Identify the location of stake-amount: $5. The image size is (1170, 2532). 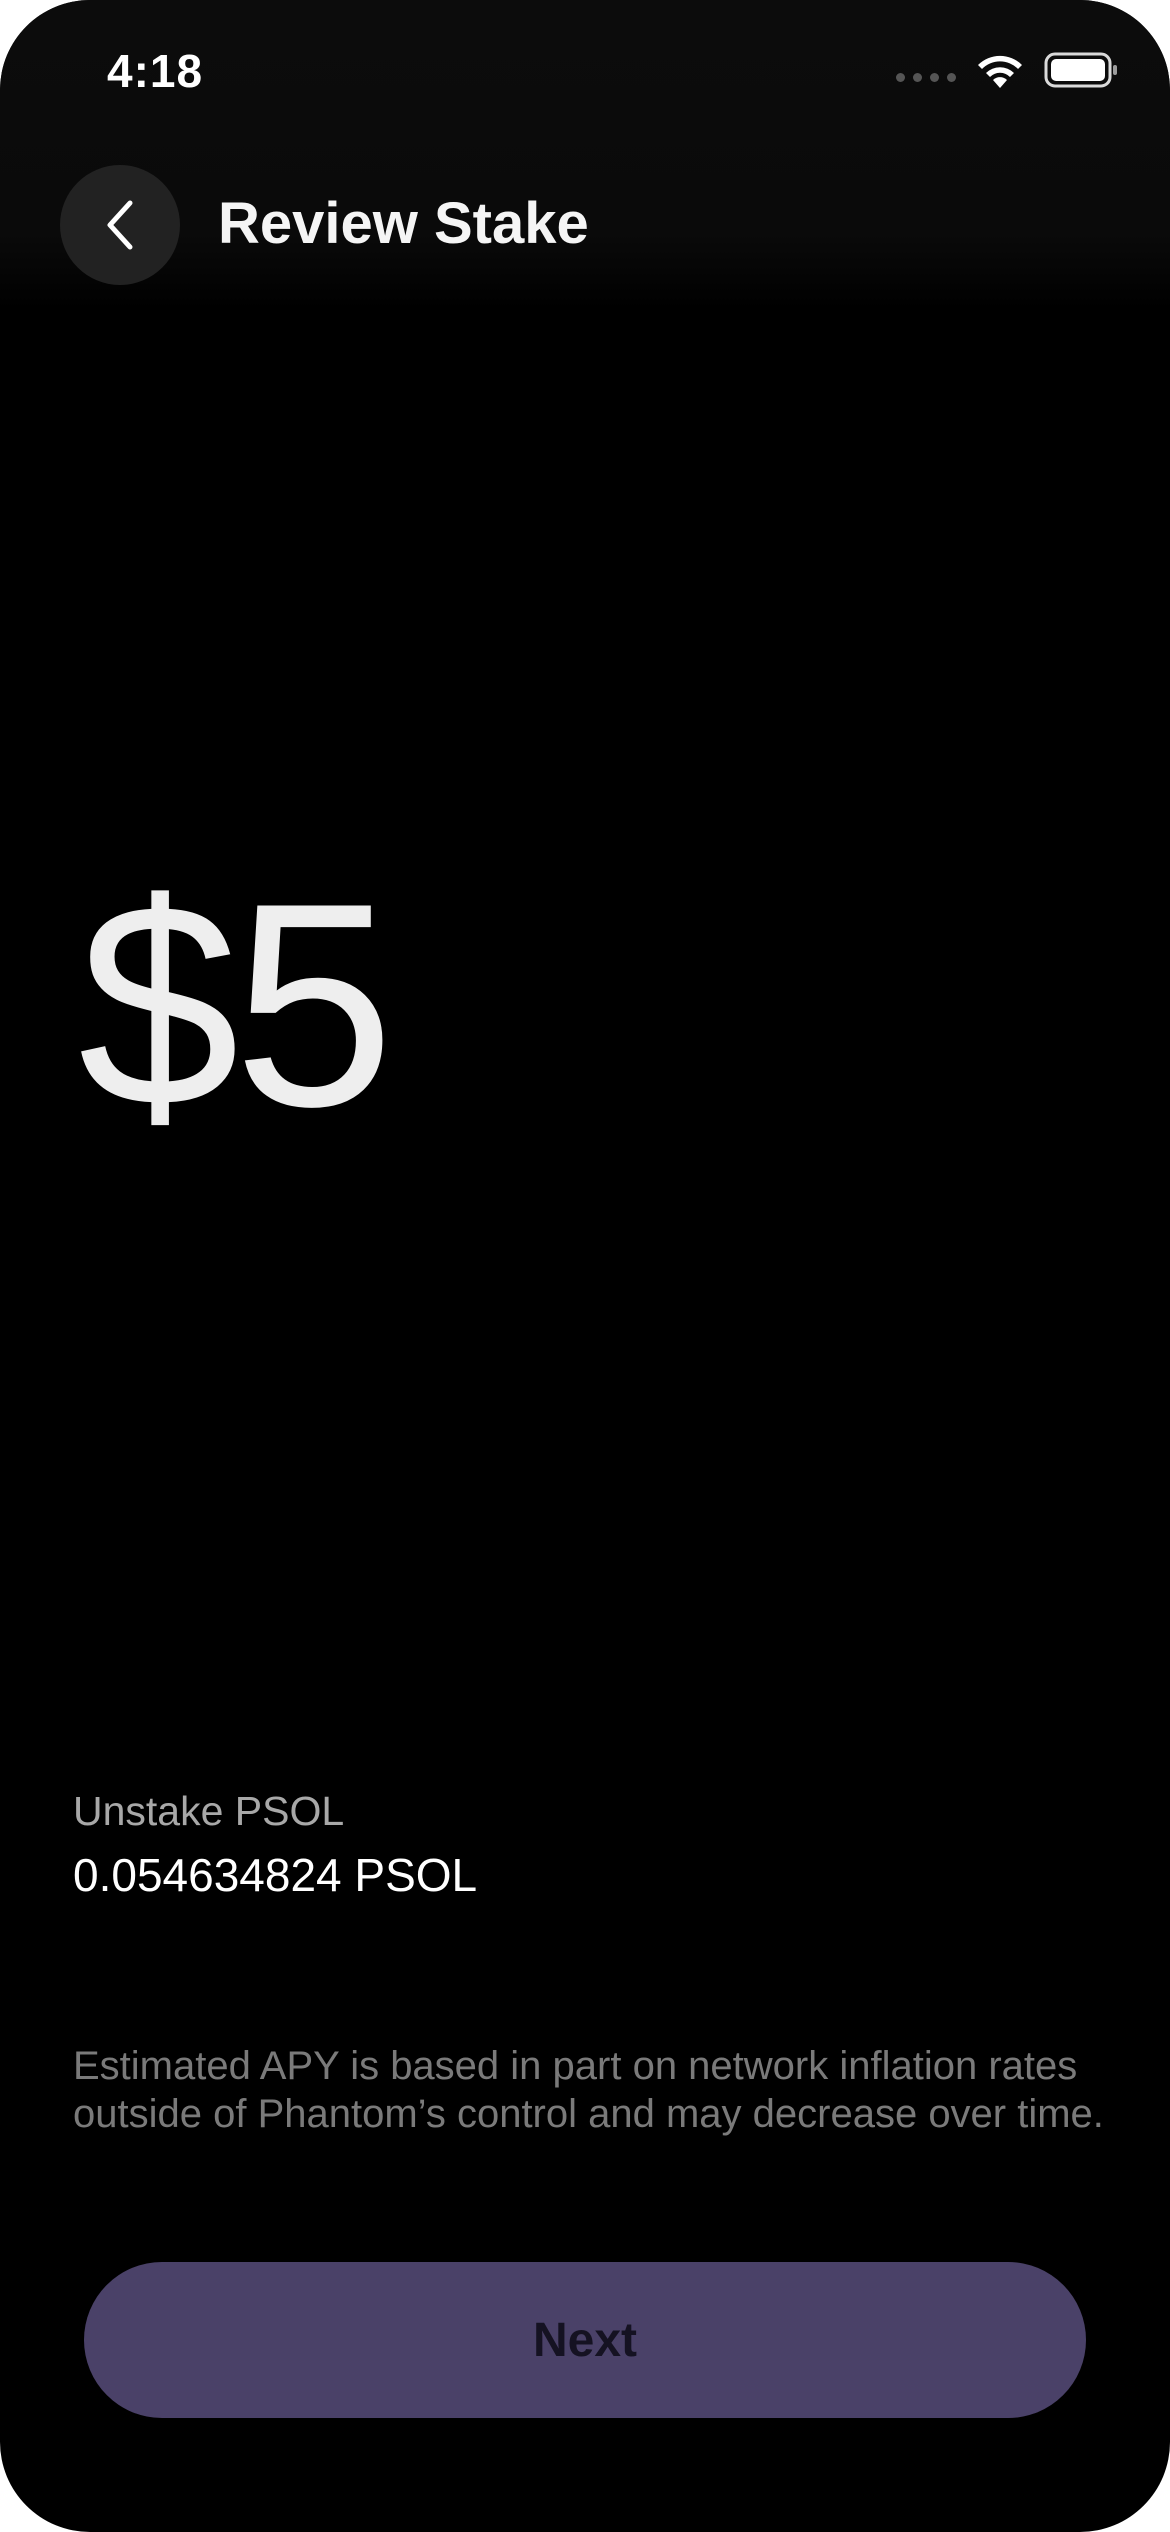
(236, 1005).